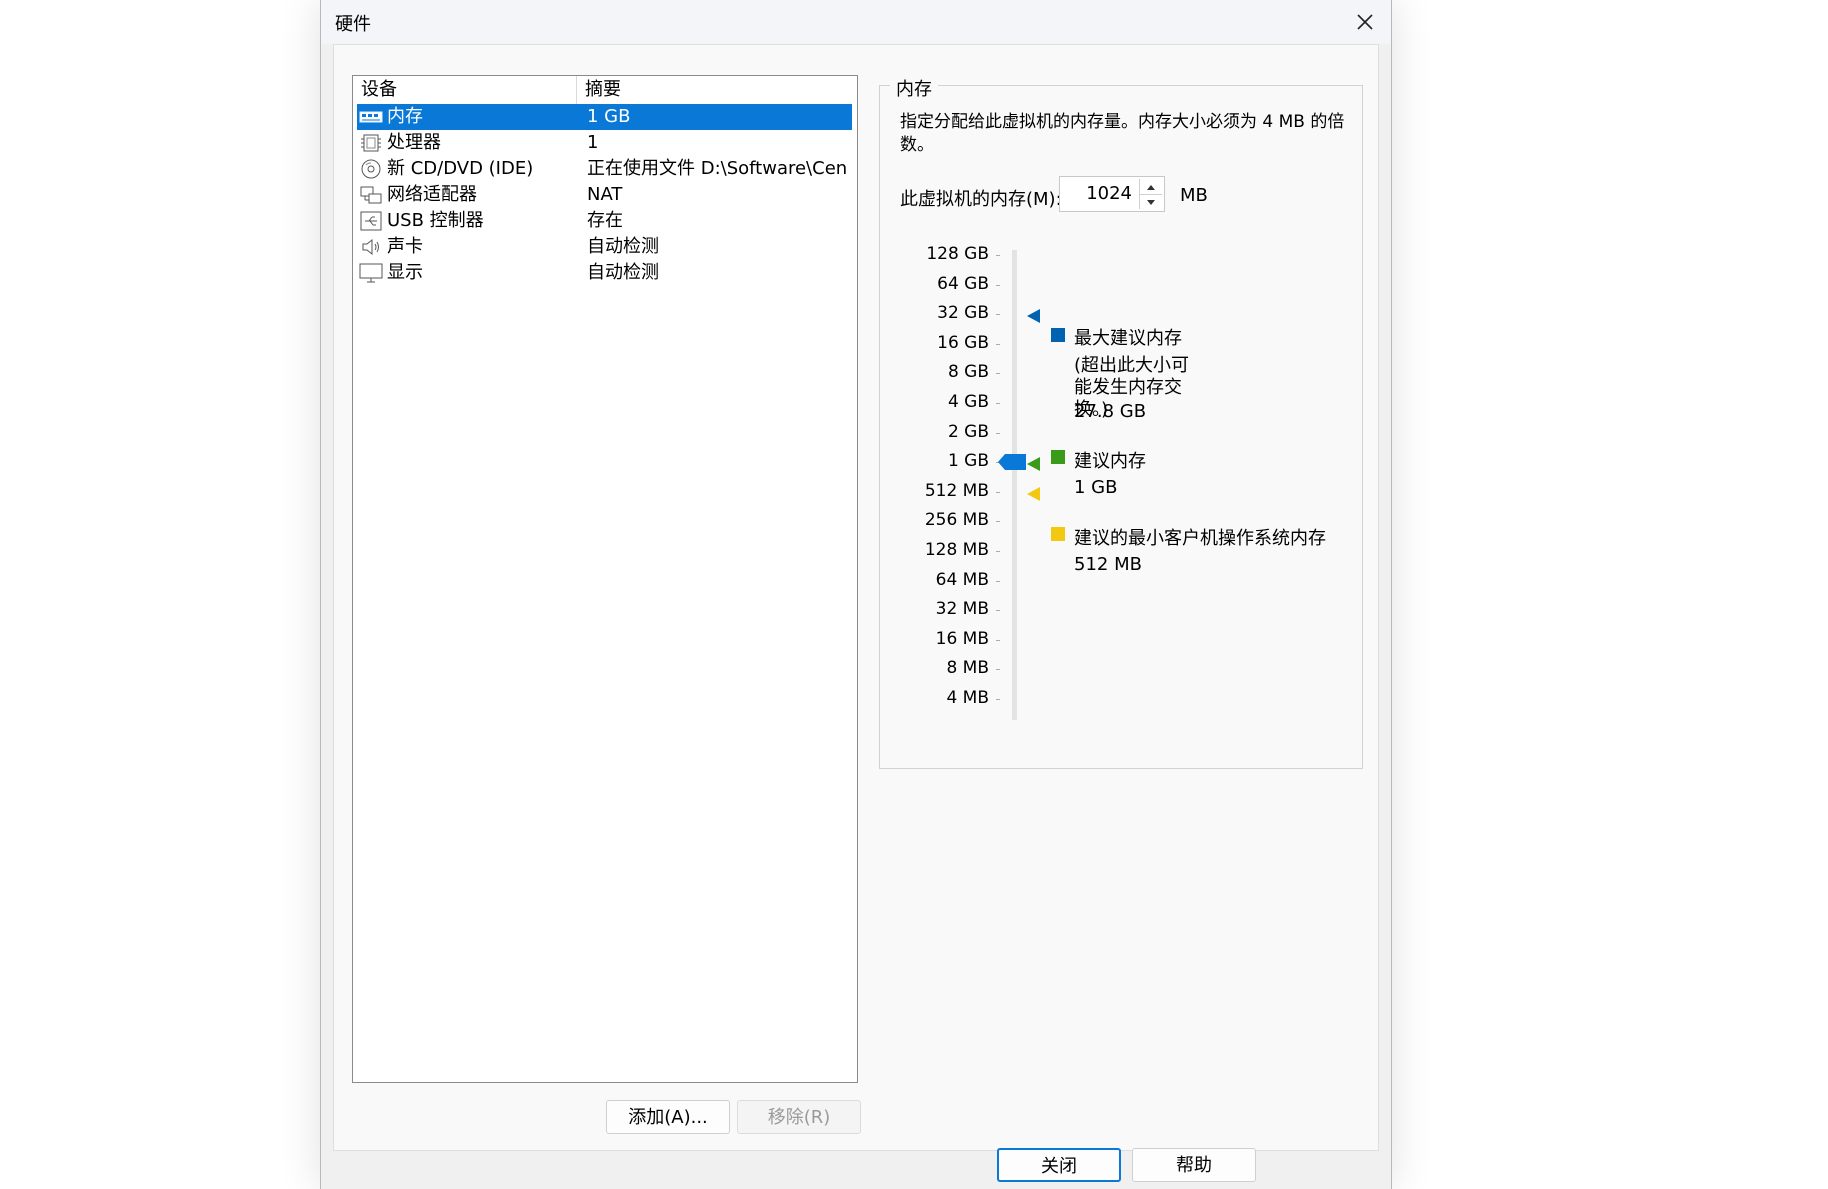 Image resolution: width=1828 pixels, height=1189 pixels. Describe the element at coordinates (432, 194) in the screenshot. I see `device-name: 网络适配器` at that location.